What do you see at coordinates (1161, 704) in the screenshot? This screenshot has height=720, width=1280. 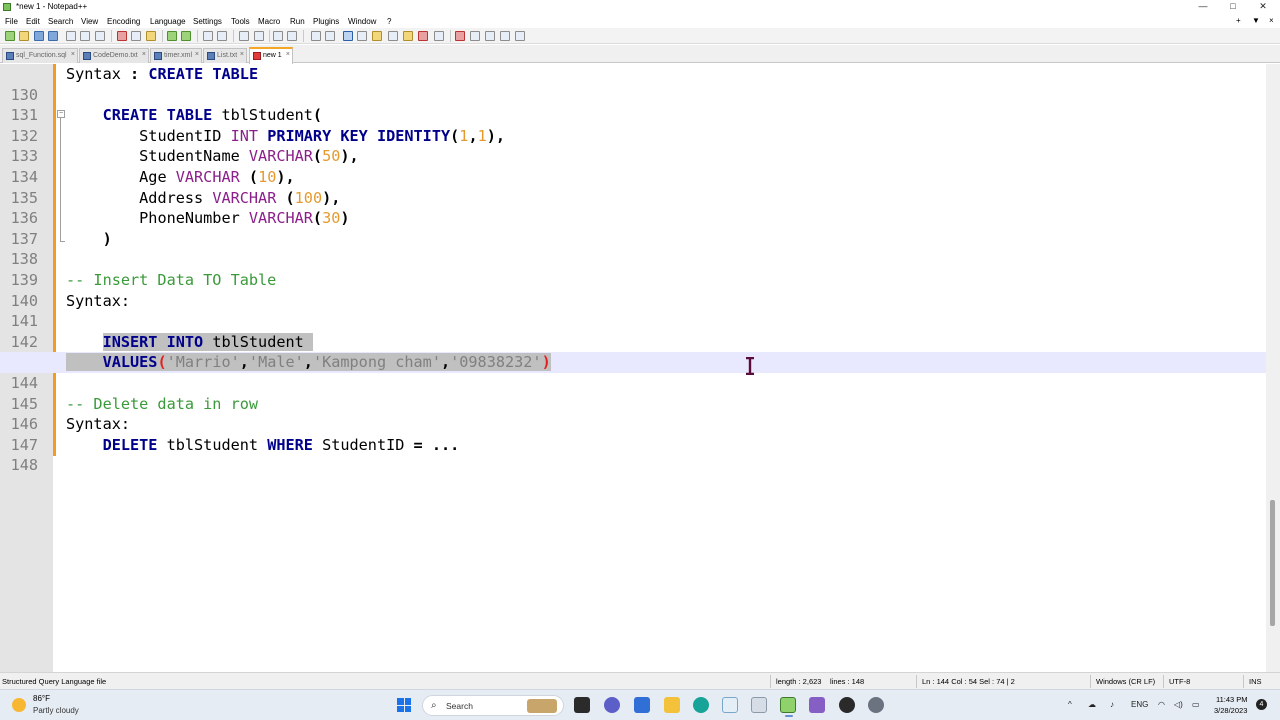 I see `wifi-icon: ◠` at bounding box center [1161, 704].